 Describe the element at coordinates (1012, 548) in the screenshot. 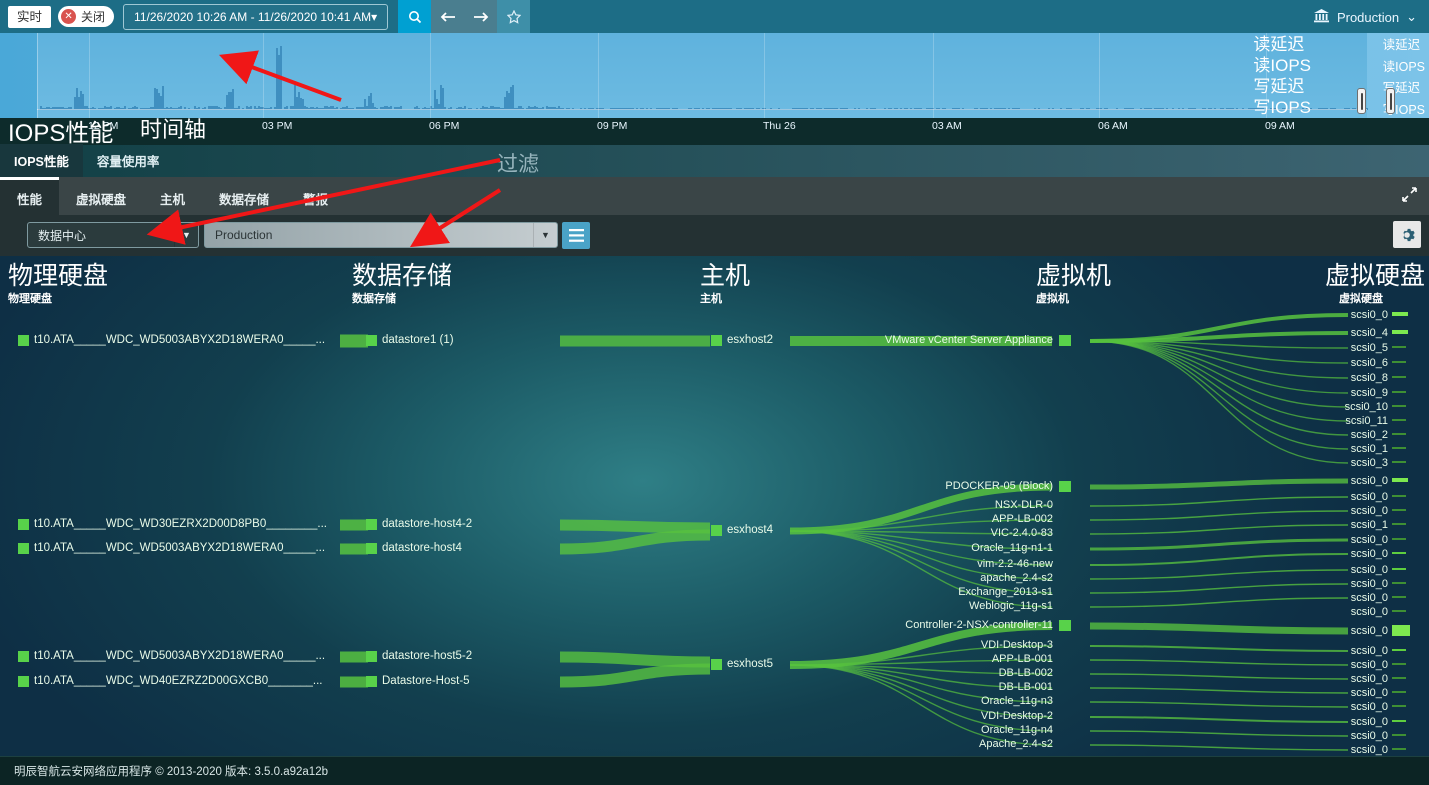

I see `vm-node: Oracle_11g-n1-1` at that location.